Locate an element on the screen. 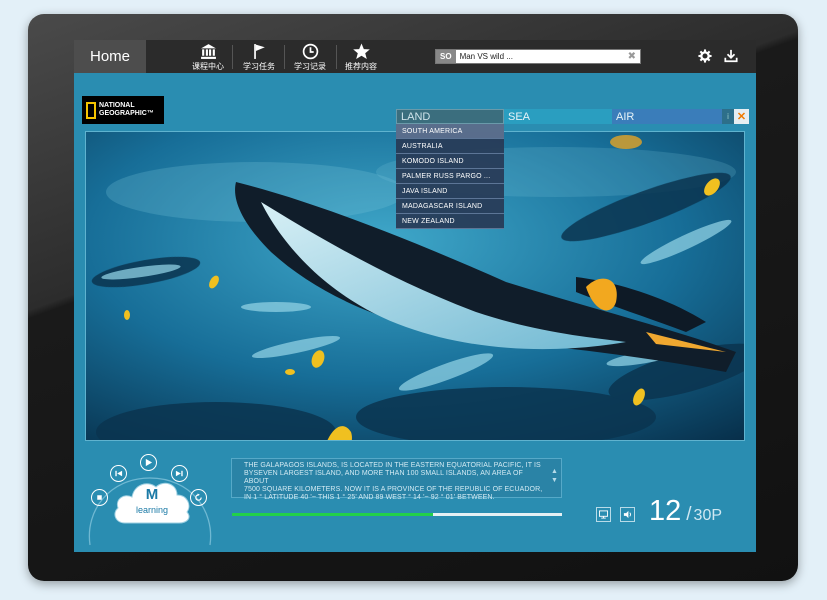 The height and width of the screenshot is (600, 827). cloud-label: learning is located at coordinates (152, 510).